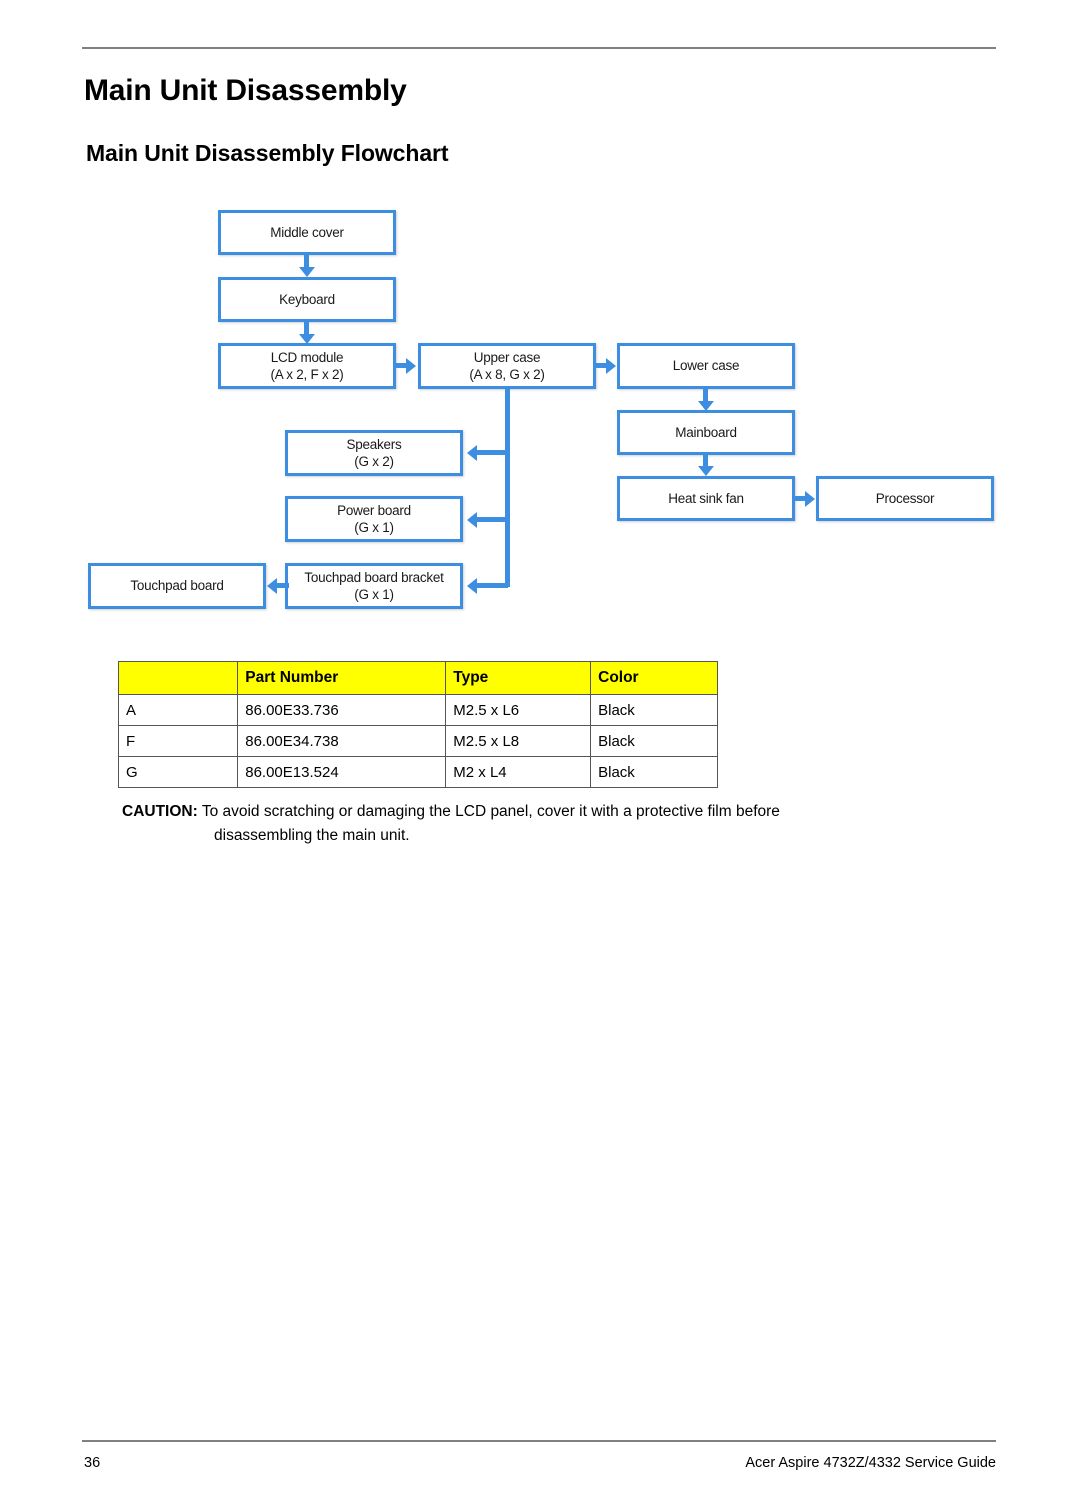 This screenshot has width=1080, height=1512. Describe the element at coordinates (706, 471) in the screenshot. I see `arrowhead-heat-sink-fan` at that location.